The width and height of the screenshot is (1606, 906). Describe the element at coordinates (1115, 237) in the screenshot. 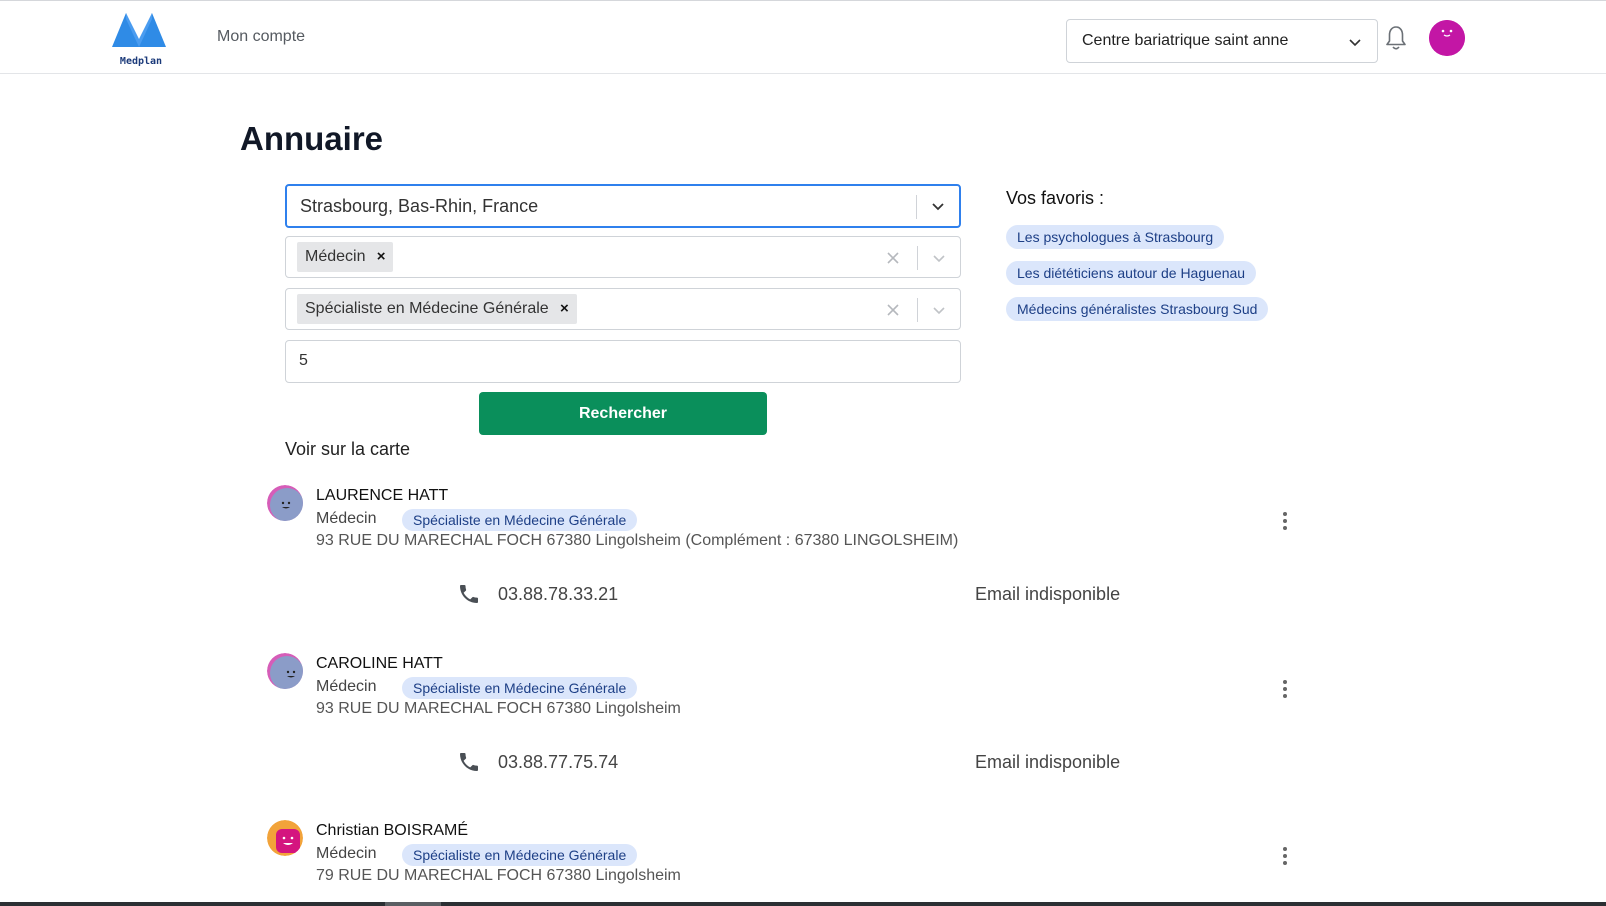

I see `favorite-tag: Les psychologues à Strasbourg` at that location.